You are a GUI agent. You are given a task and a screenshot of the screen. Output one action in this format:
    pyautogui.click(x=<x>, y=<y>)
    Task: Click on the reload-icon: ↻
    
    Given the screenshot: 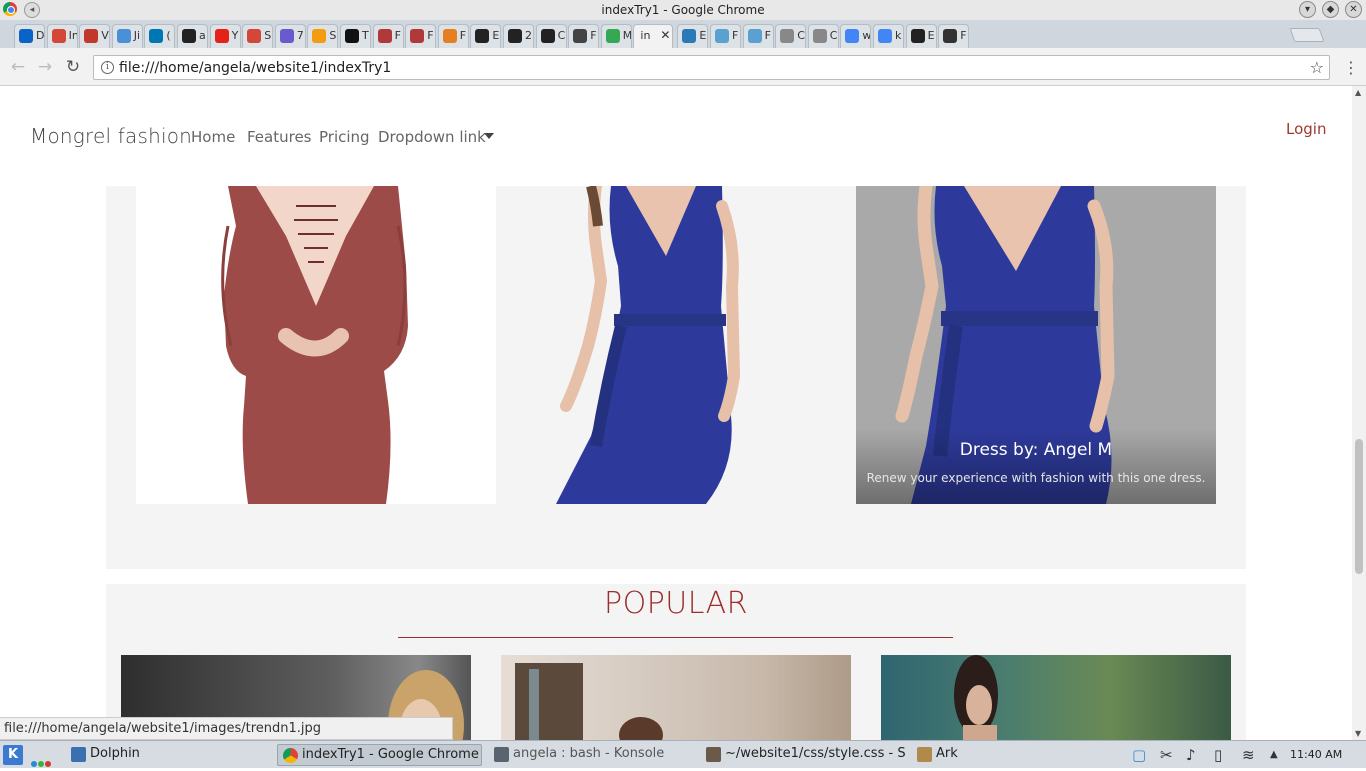 What is the action you would take?
    pyautogui.click(x=73, y=67)
    